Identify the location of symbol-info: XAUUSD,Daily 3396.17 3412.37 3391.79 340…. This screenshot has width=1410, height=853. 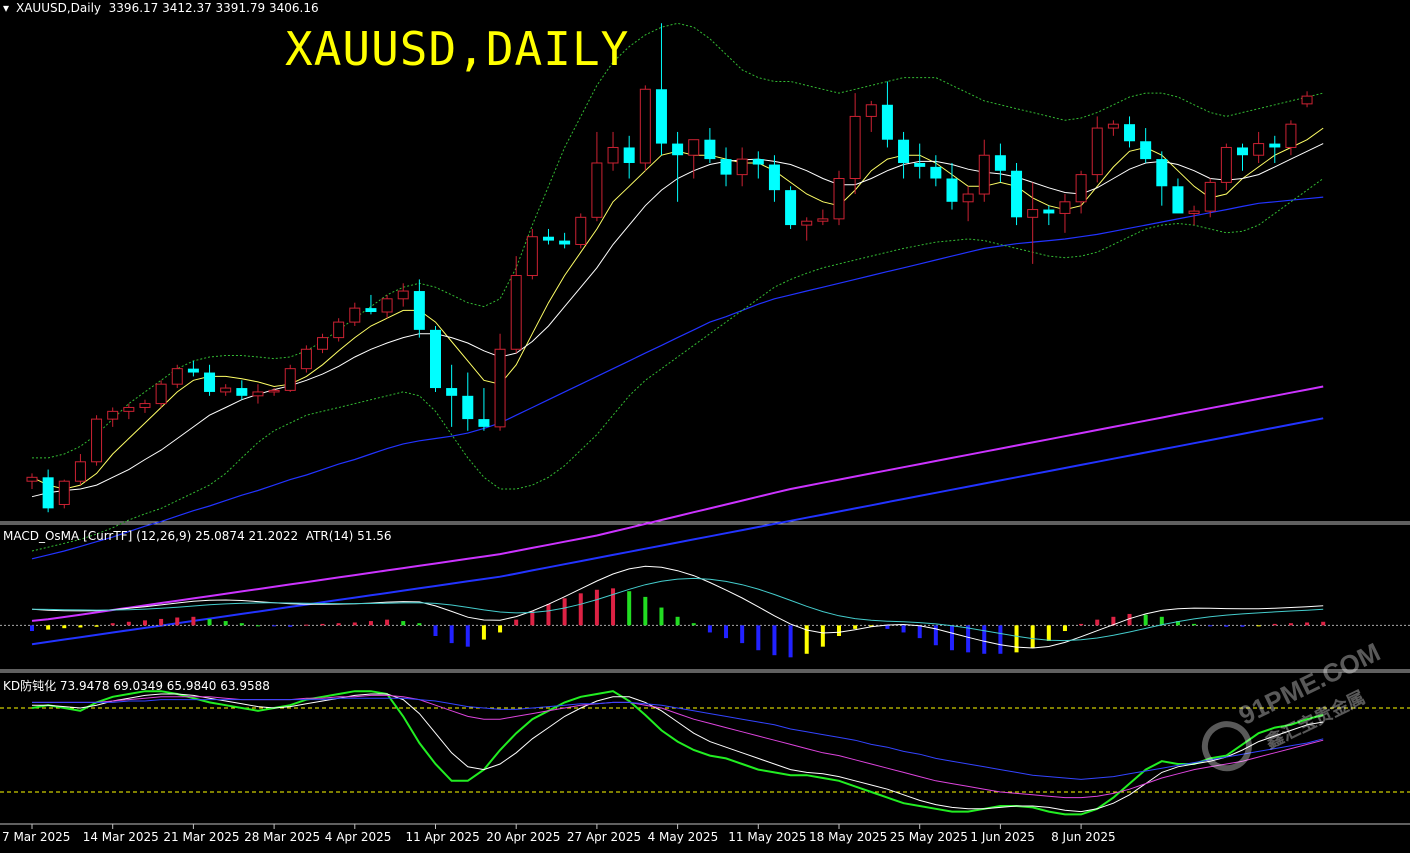
(167, 8).